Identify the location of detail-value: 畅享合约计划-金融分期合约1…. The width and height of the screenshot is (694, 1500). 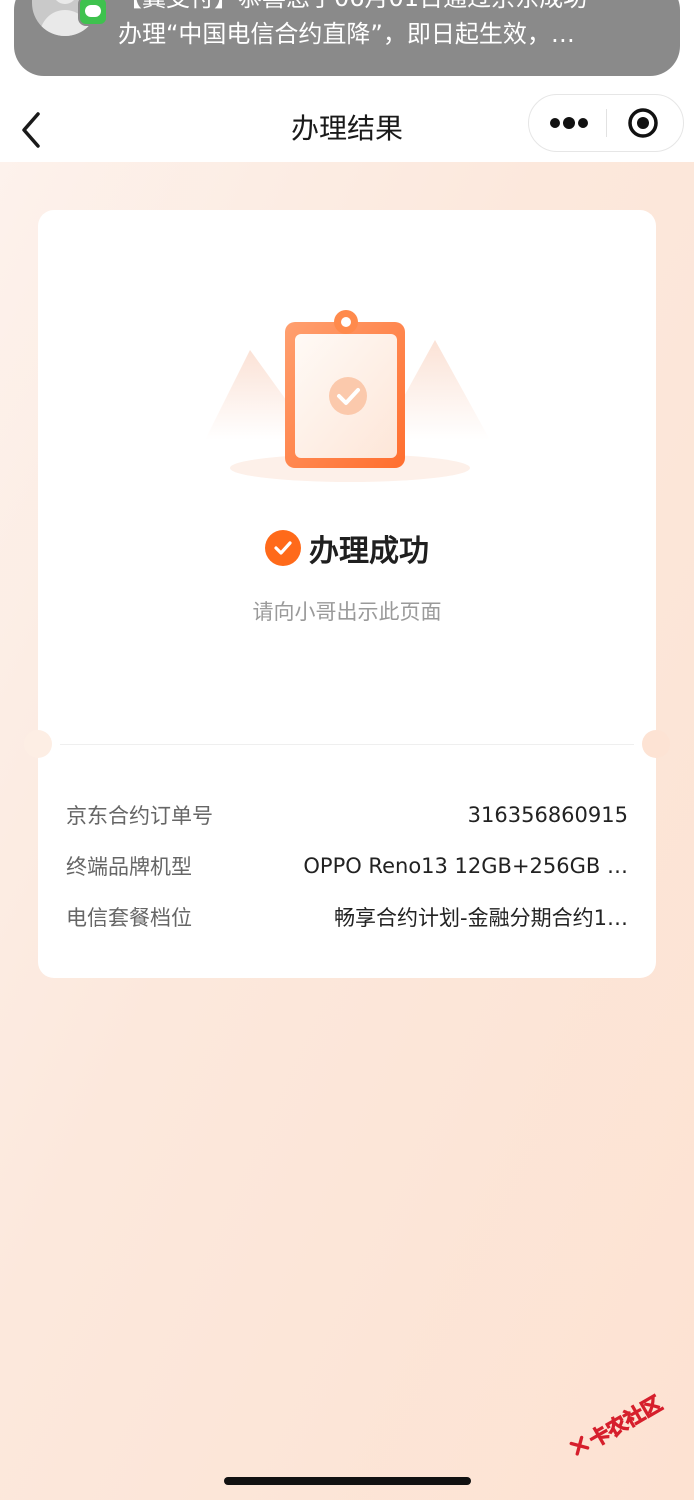
(481, 918).